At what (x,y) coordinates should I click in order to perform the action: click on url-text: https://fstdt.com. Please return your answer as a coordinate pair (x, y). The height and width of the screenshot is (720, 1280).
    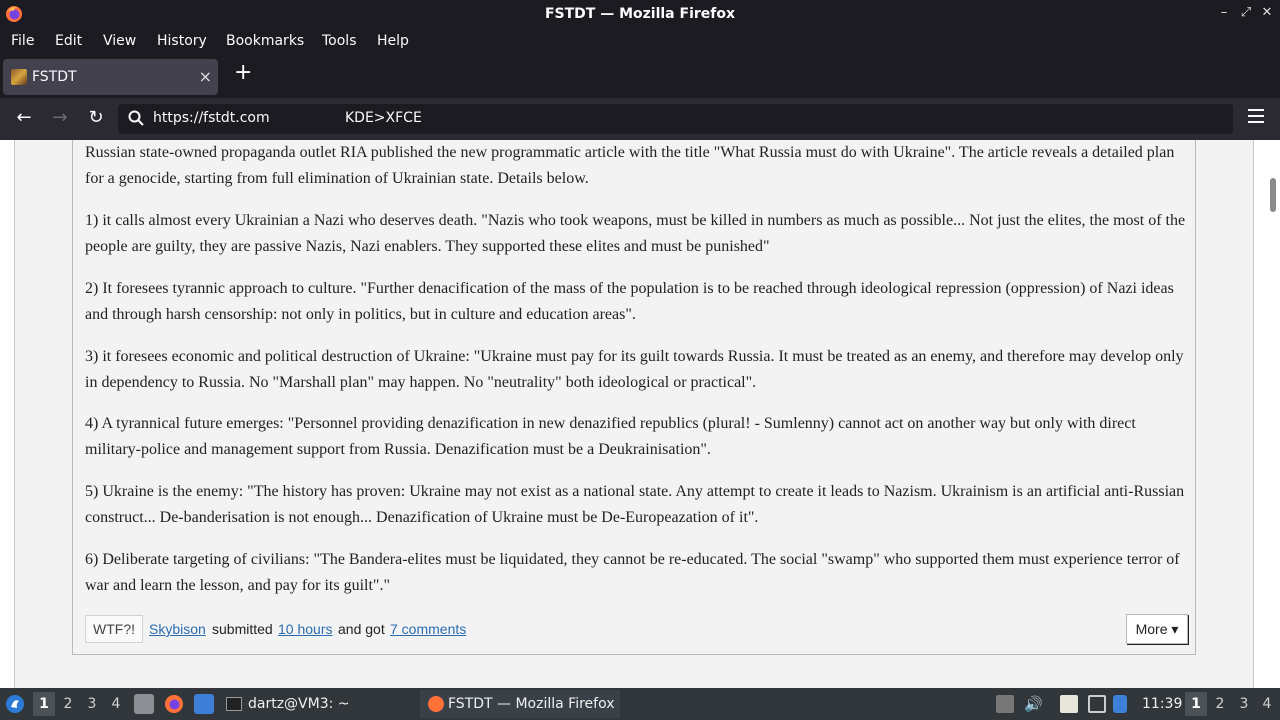
    Looking at the image, I should click on (211, 118).